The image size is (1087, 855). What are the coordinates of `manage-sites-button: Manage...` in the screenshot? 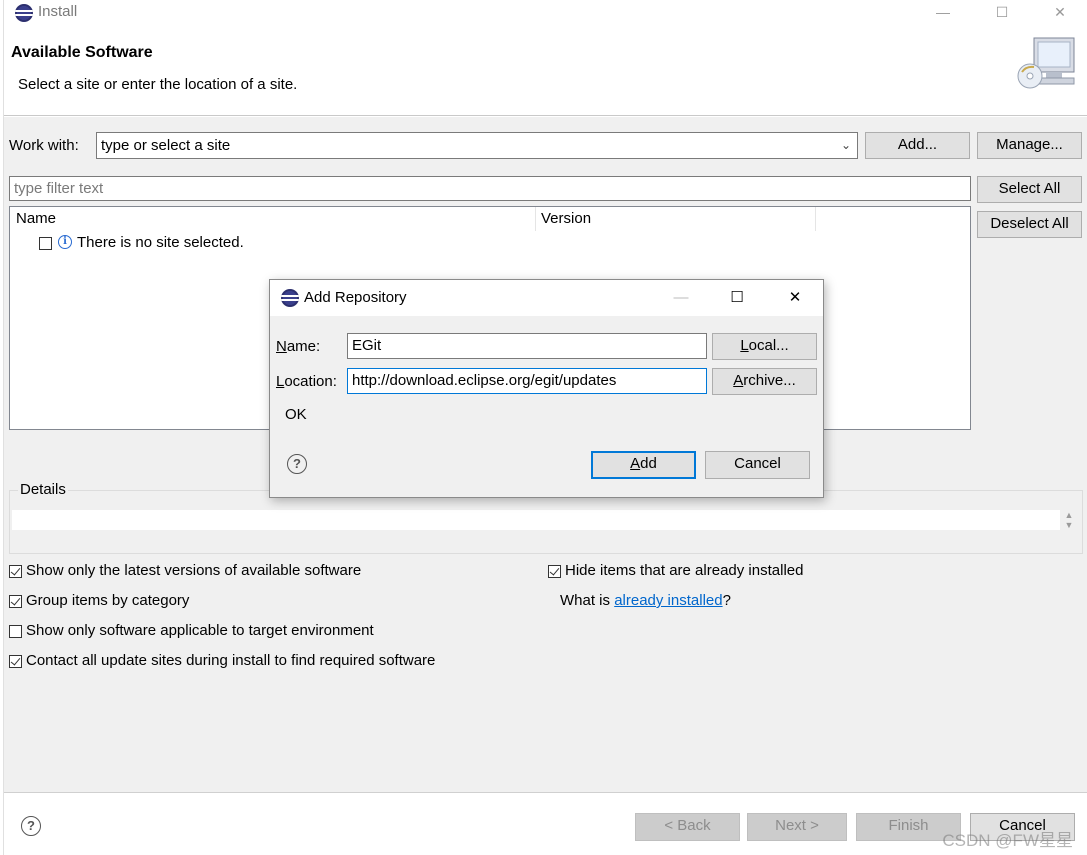 It's located at (1029, 145).